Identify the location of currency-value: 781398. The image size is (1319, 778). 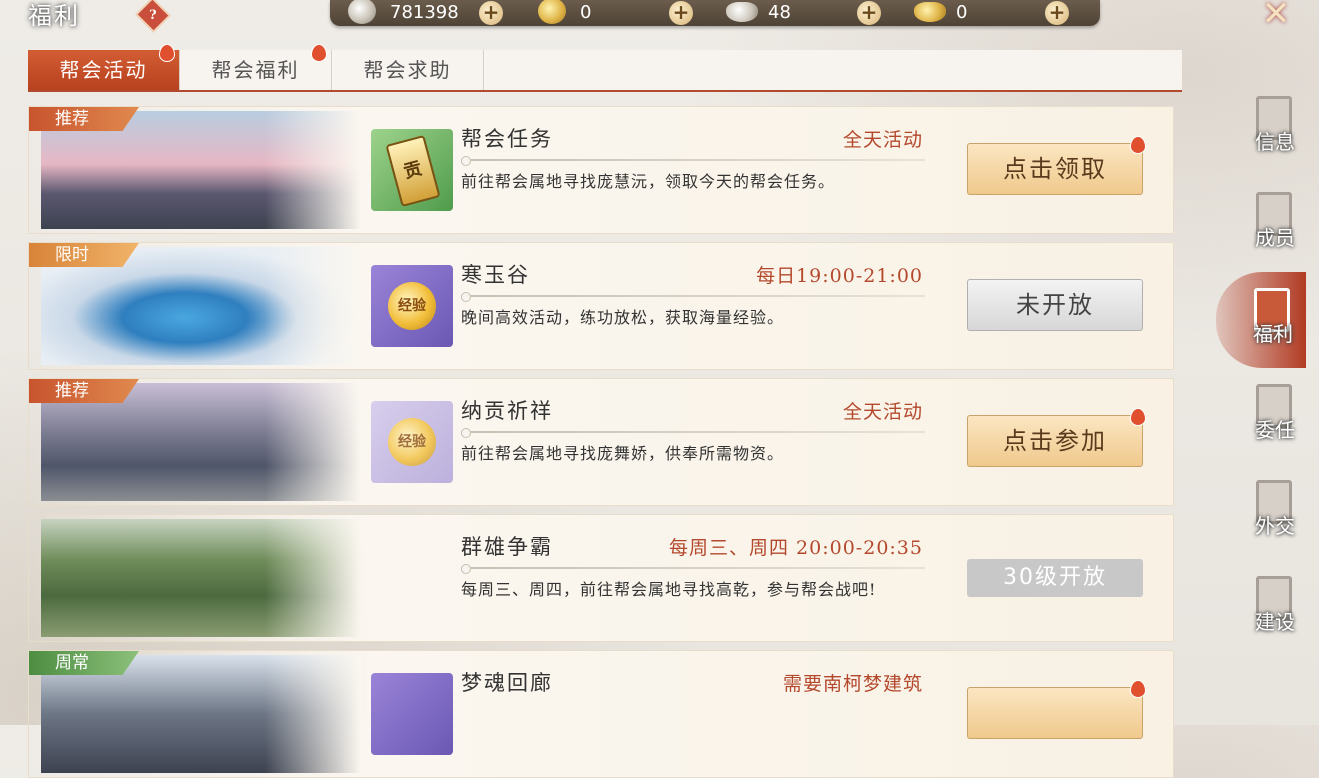
(424, 12).